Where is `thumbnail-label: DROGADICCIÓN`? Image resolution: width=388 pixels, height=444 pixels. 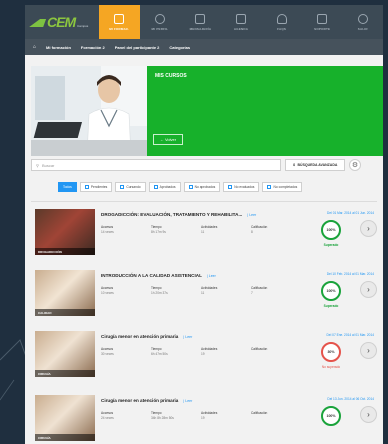
thumbnail-label: DROGADICCIÓN is located at coordinates (65, 251).